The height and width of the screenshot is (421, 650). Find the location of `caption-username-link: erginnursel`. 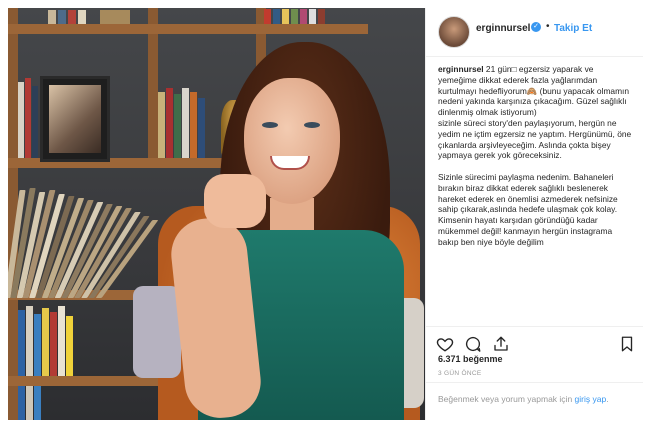

caption-username-link: erginnursel is located at coordinates (461, 69).